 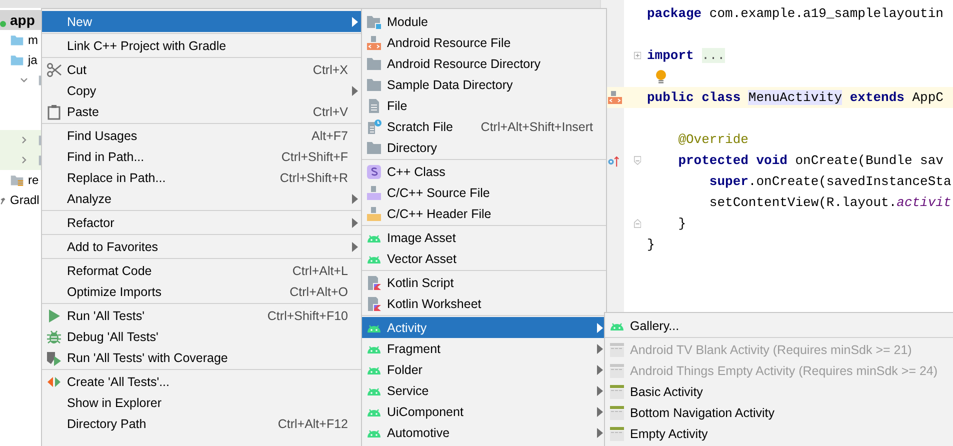 What do you see at coordinates (795, 97) in the screenshot?
I see `code-line: public class MenuActivity extends AppC` at bounding box center [795, 97].